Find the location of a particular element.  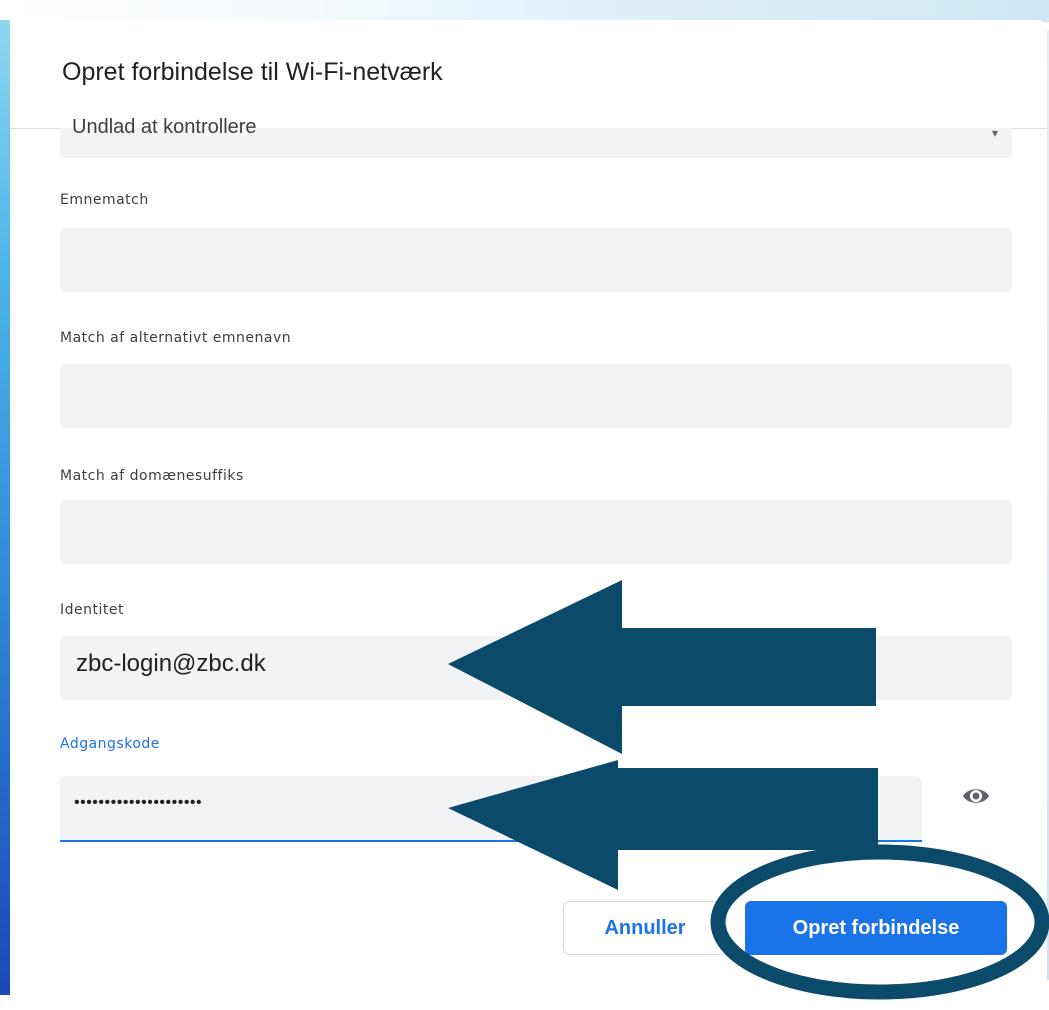

eye-icon is located at coordinates (976, 796).